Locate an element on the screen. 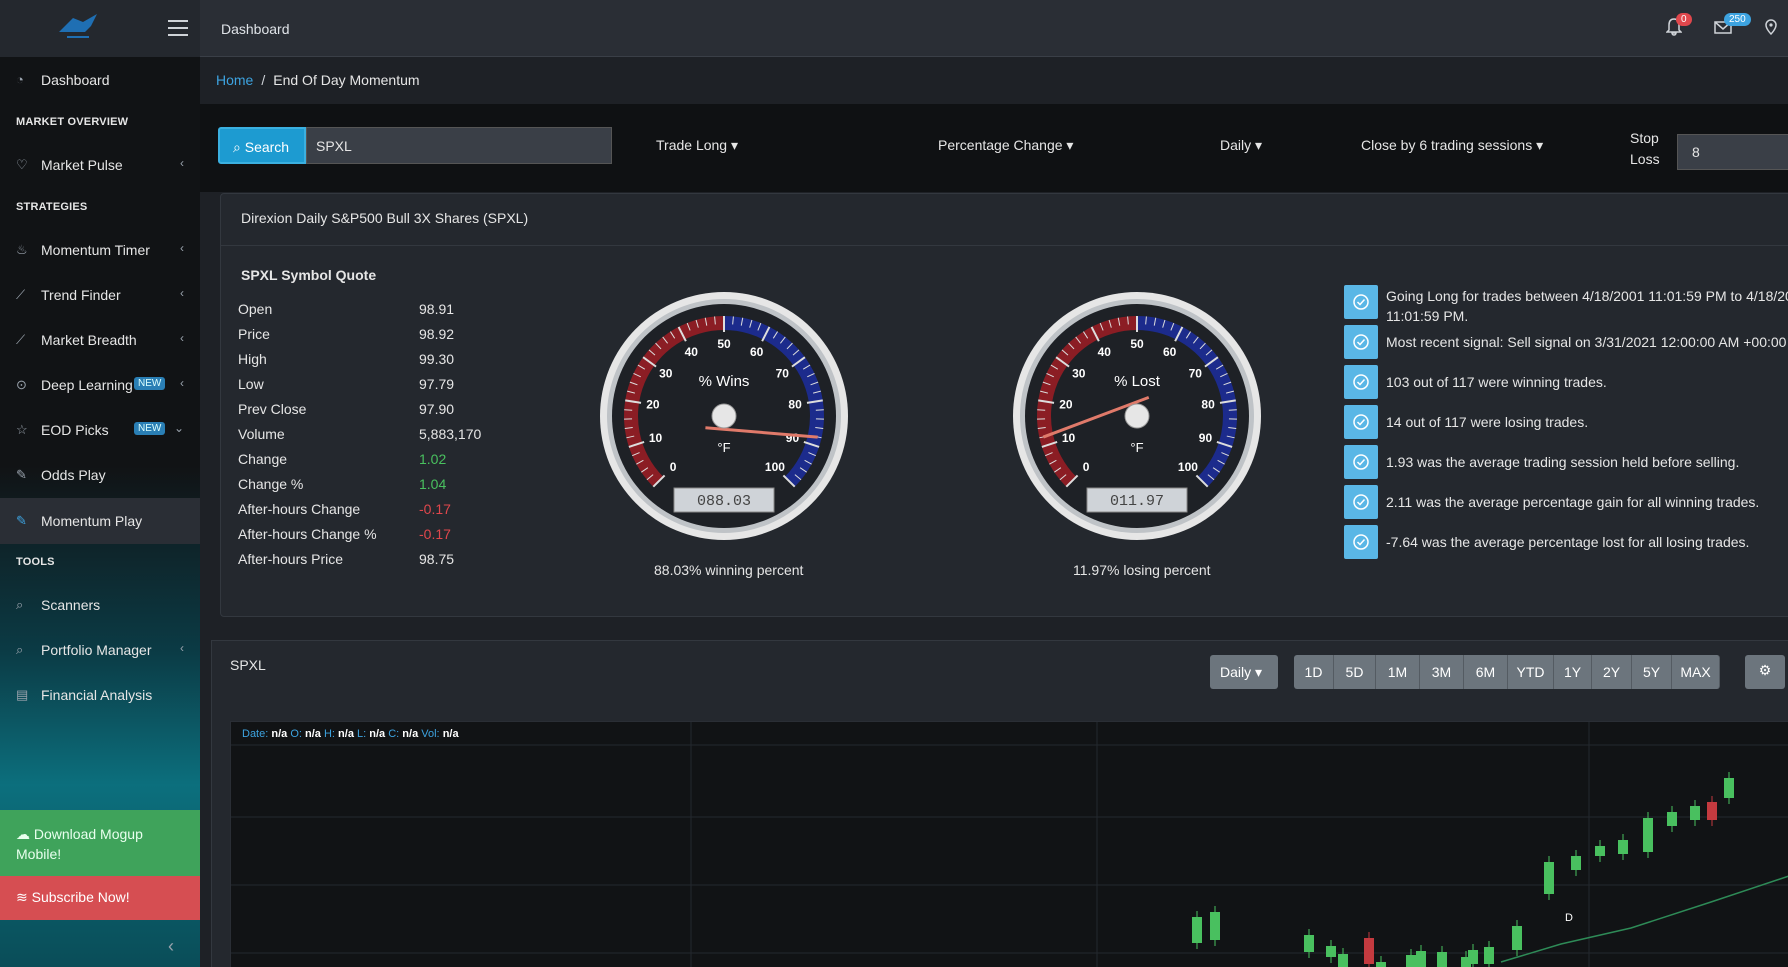 The height and width of the screenshot is (967, 1788). wins-gauge: 0102030405060708090100% Wins°F088.03 is located at coordinates (724, 416).